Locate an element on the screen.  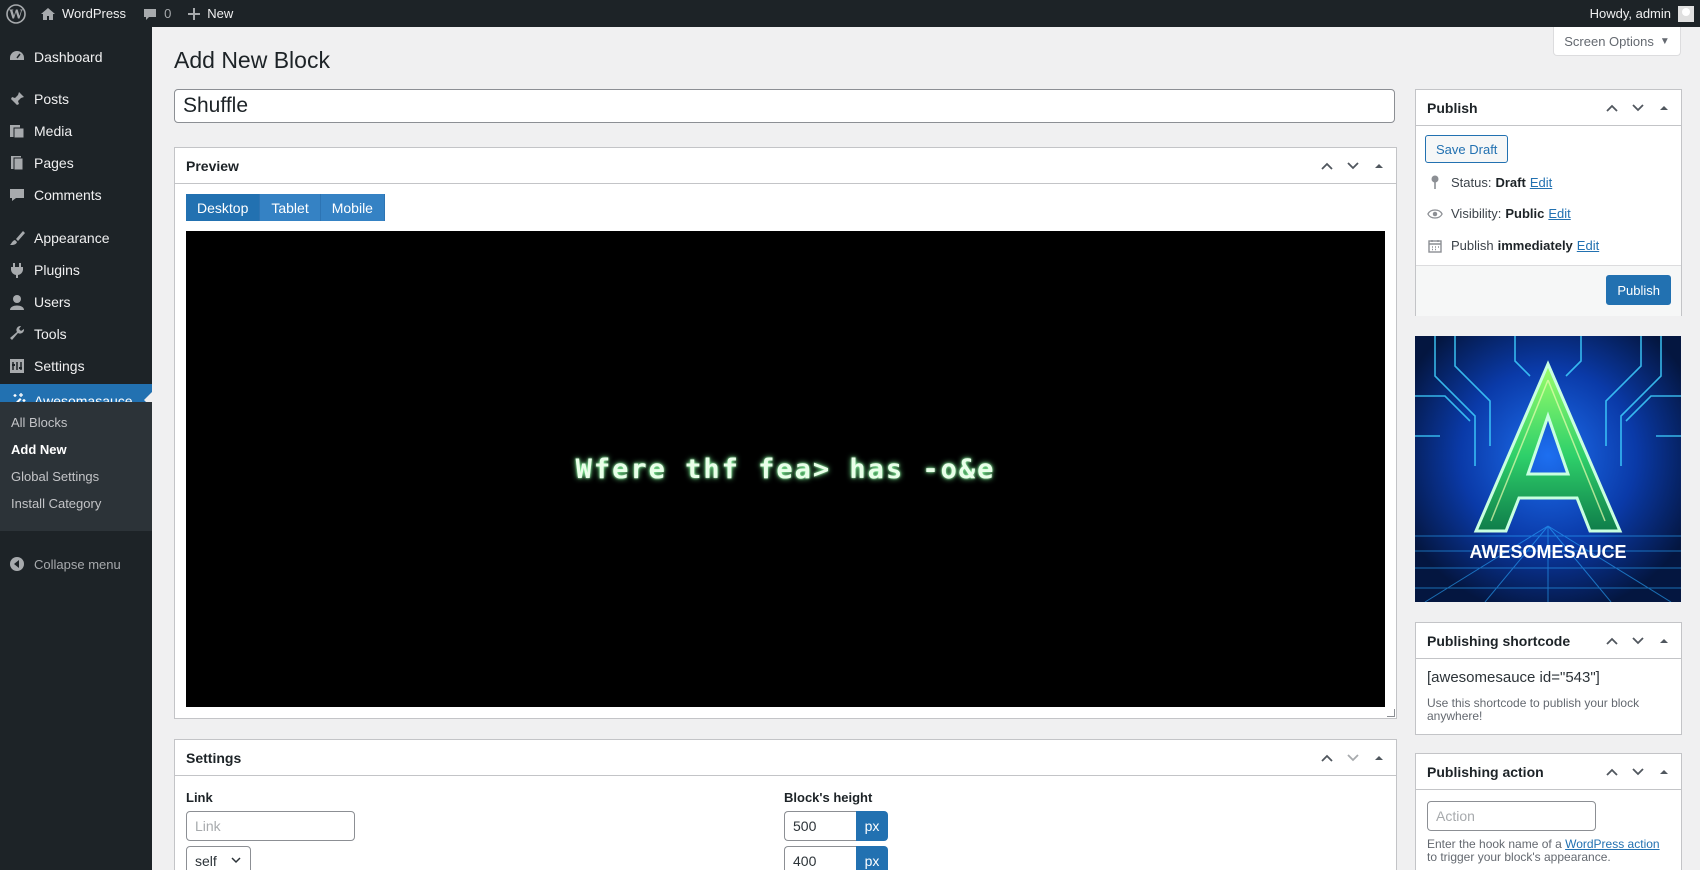
submenu-item-add-new: Add New is located at coordinates (39, 449).